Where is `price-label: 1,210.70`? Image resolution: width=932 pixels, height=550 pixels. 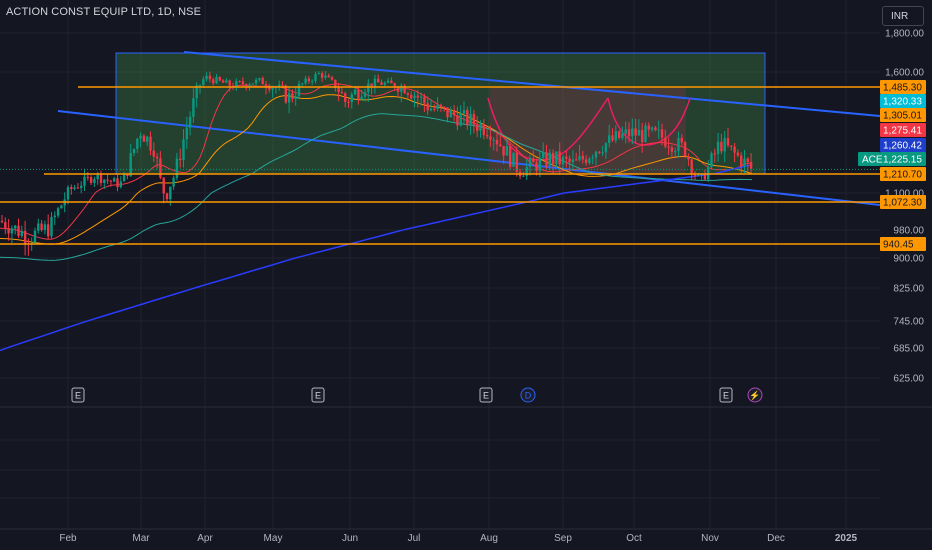
price-label: 1,210.70 is located at coordinates (903, 174).